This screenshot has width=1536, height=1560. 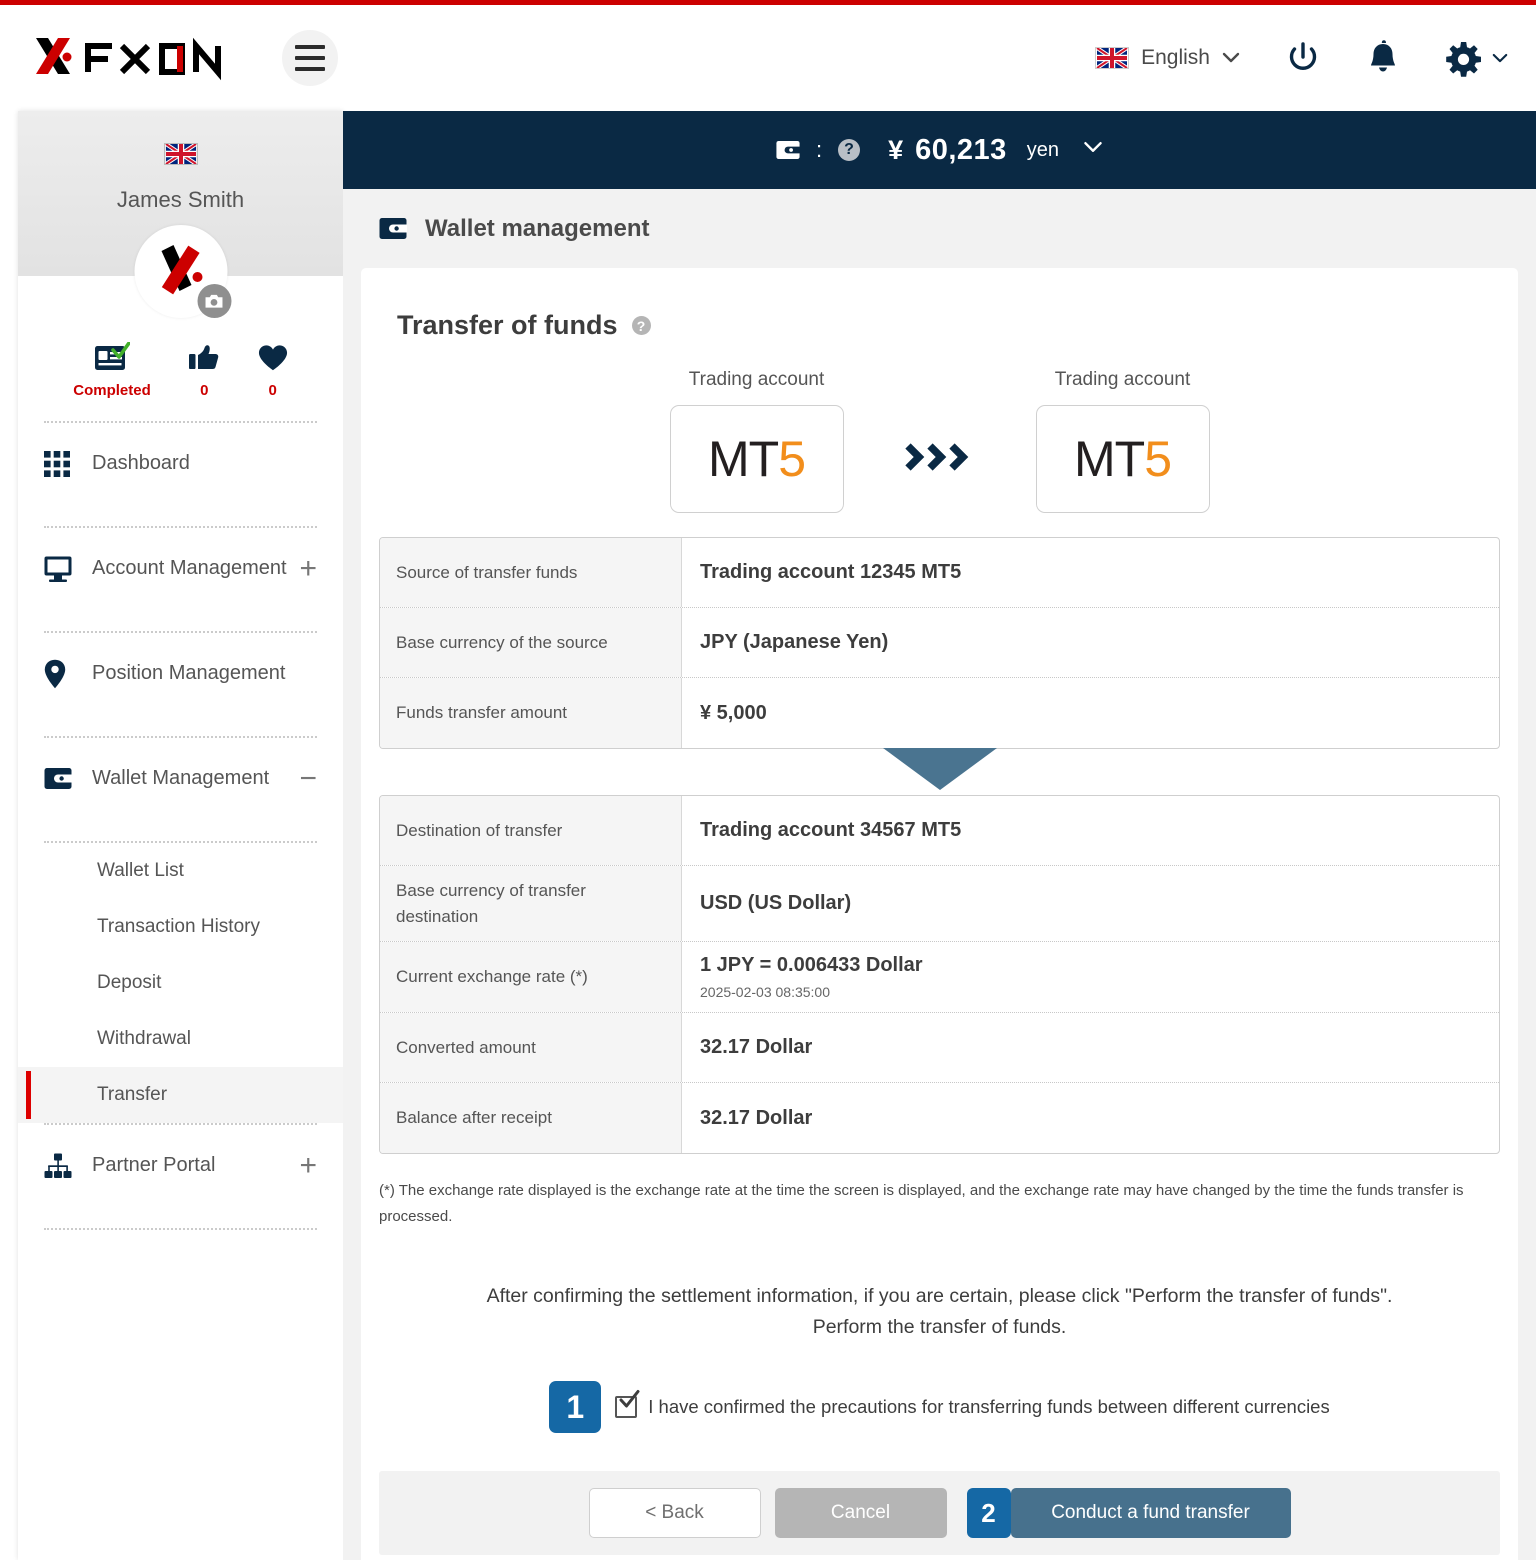 I want to click on header-actions: English, so click(x=1301, y=58).